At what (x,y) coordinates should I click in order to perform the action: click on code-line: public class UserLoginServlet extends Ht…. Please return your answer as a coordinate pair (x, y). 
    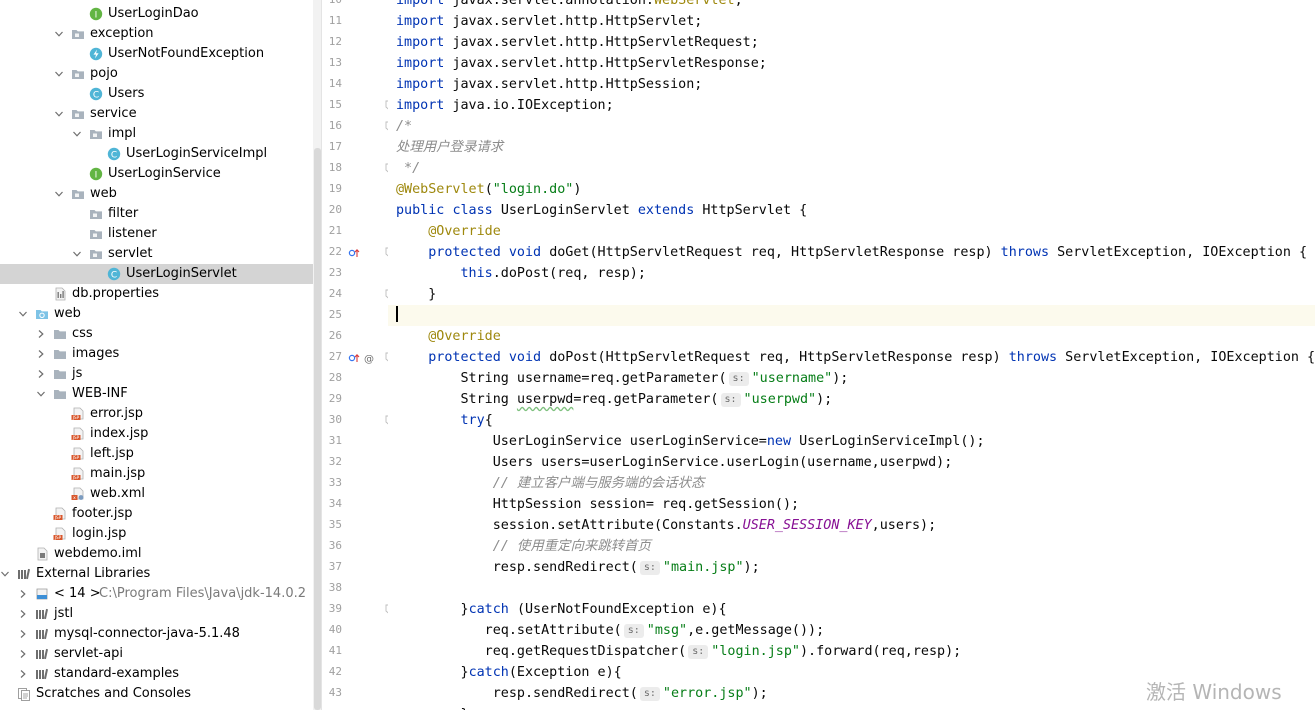
    Looking at the image, I should click on (851, 210).